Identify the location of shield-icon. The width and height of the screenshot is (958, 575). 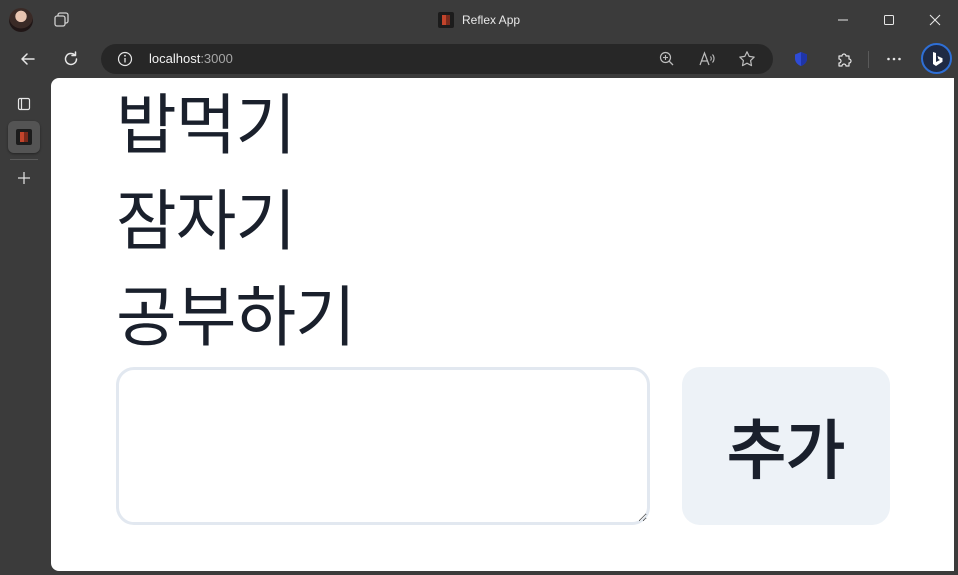
(801, 59).